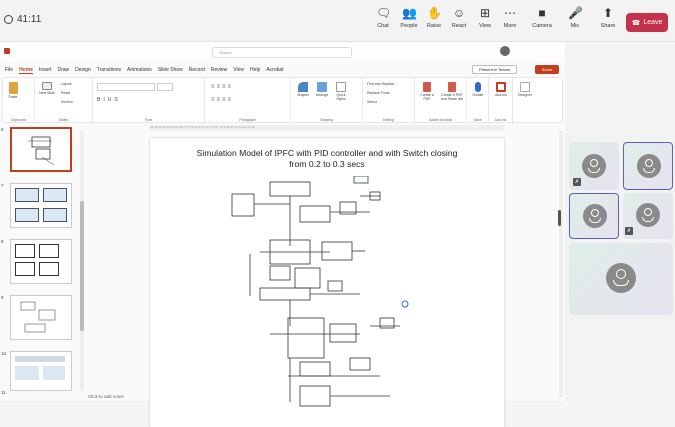 This screenshot has height=427, width=675. I want to click on create-share-pdf-button: Create a PDF and Share link, so click(452, 91).